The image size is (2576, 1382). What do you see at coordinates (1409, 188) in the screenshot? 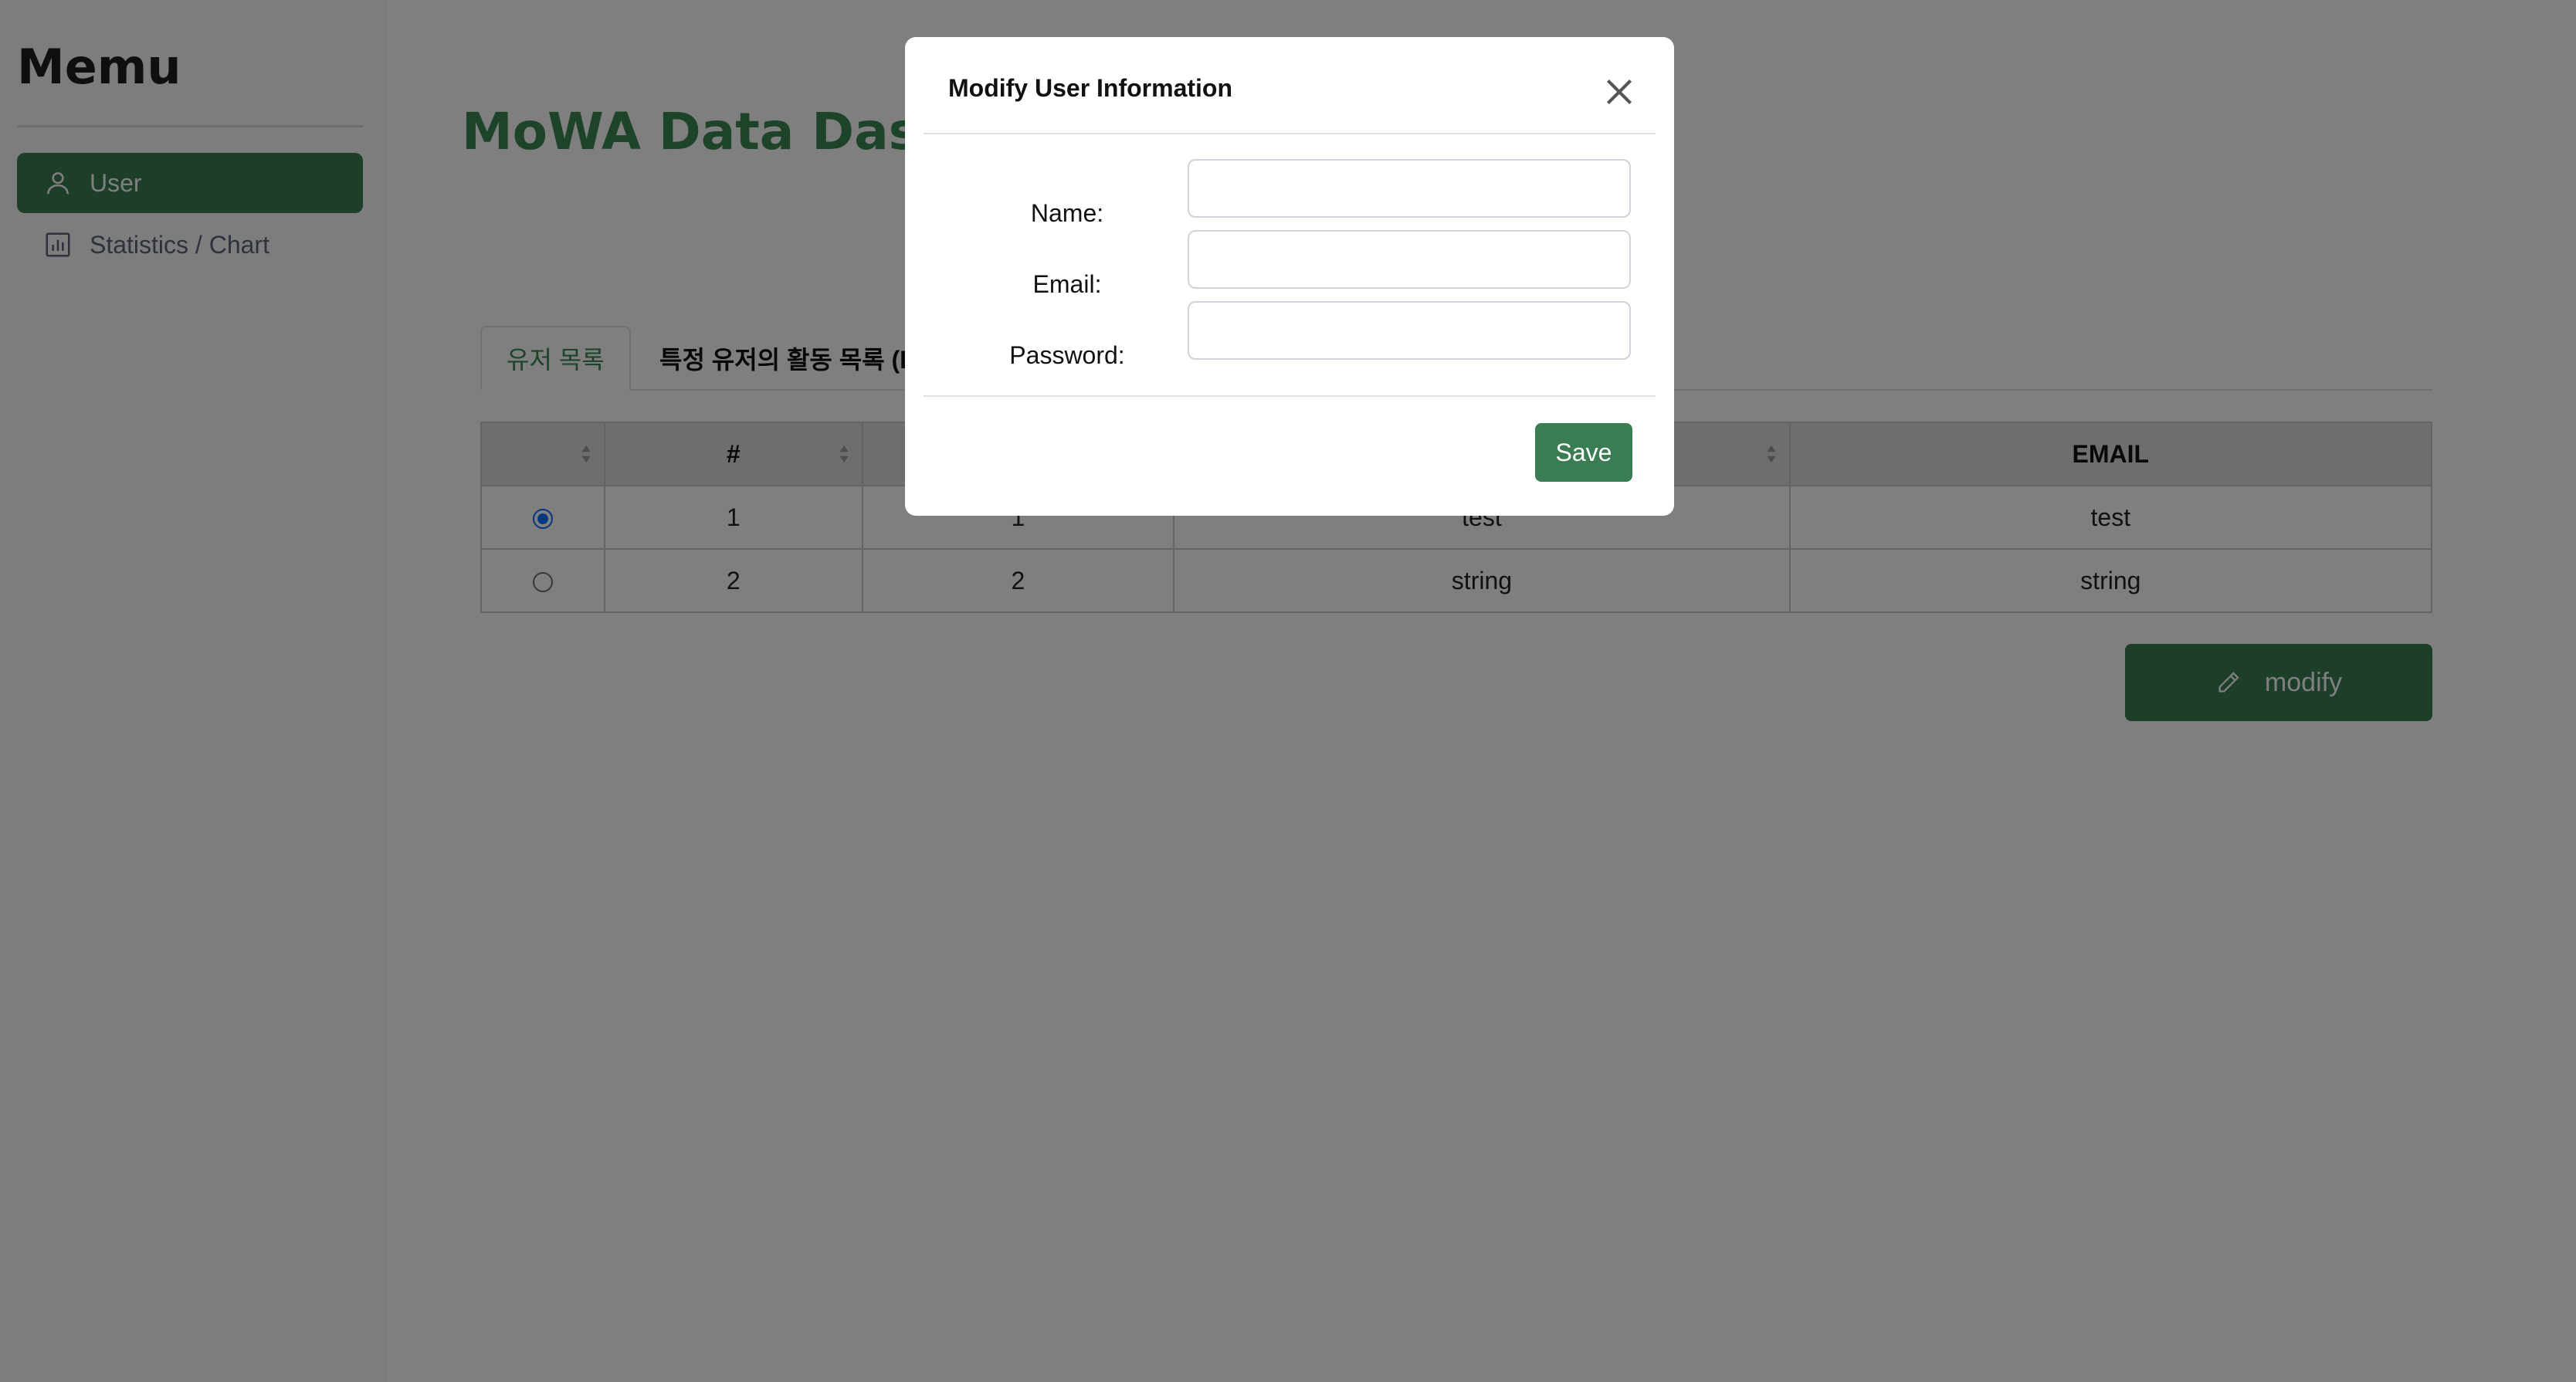
I see `name-field` at bounding box center [1409, 188].